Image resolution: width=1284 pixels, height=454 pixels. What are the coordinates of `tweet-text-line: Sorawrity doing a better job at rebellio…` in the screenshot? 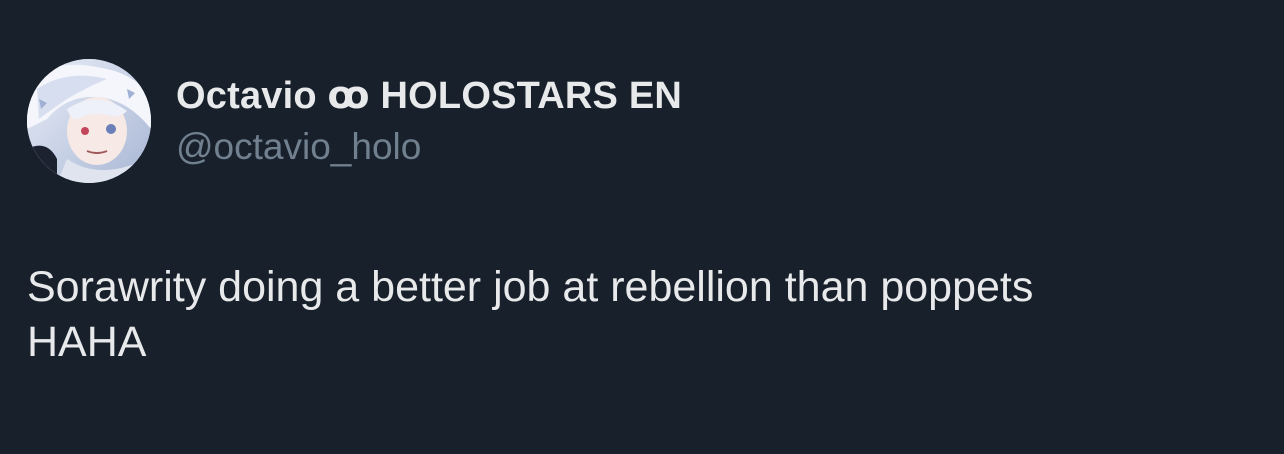 It's located at (530, 287).